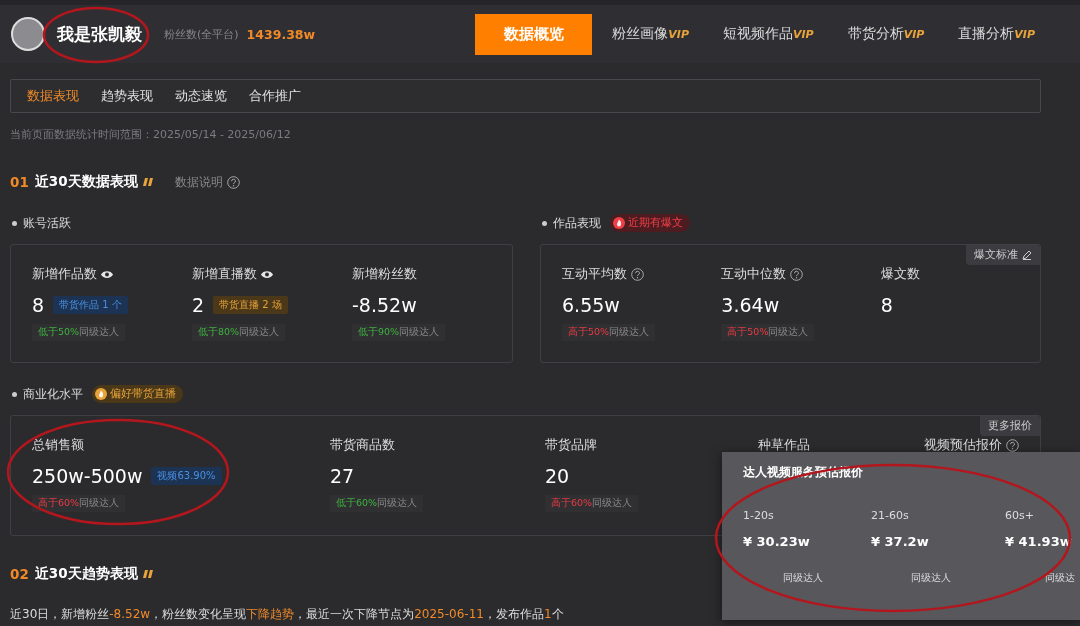 The height and width of the screenshot is (626, 1080). I want to click on metric-label: 互动中位数, so click(754, 274).